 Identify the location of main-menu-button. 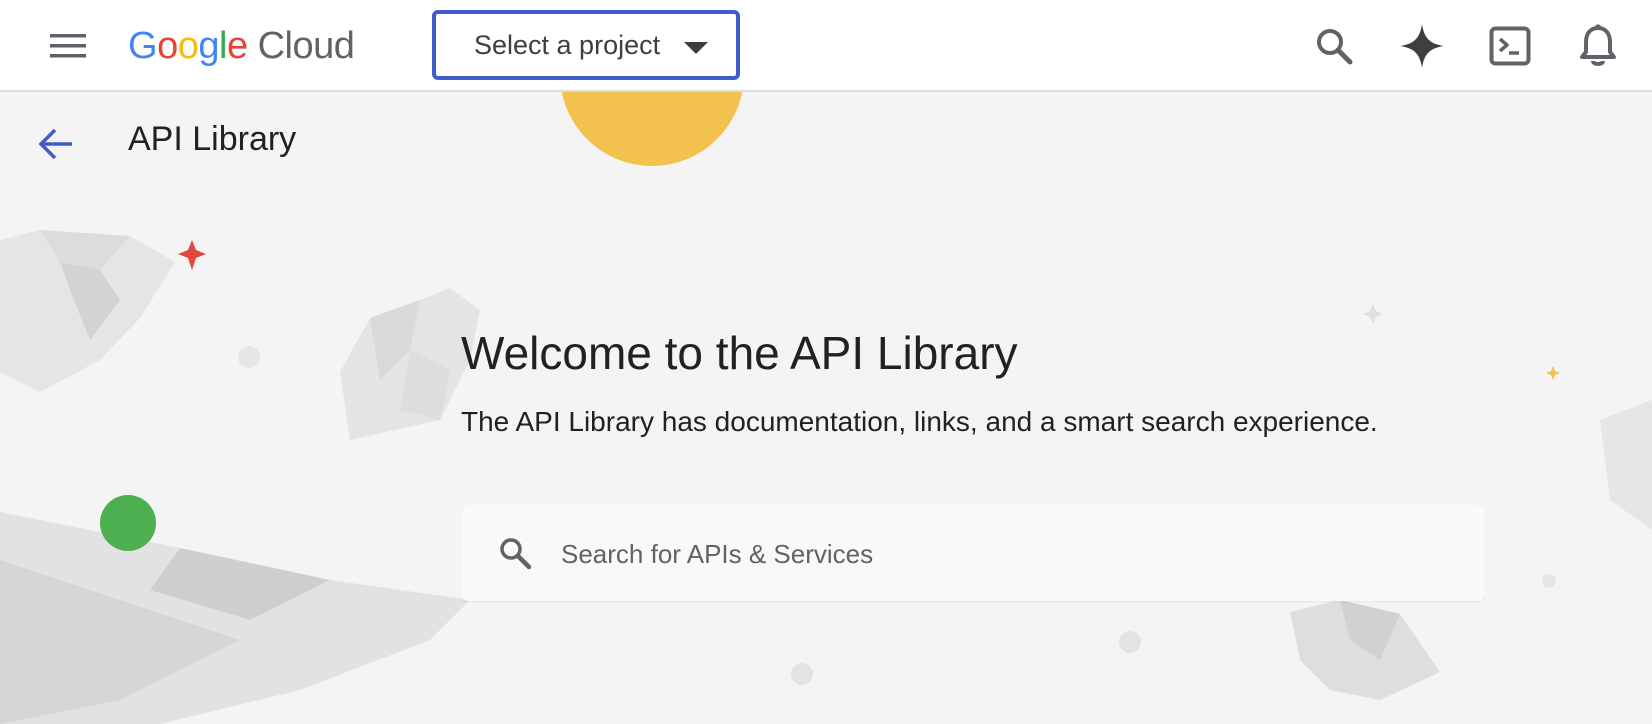
(68, 46).